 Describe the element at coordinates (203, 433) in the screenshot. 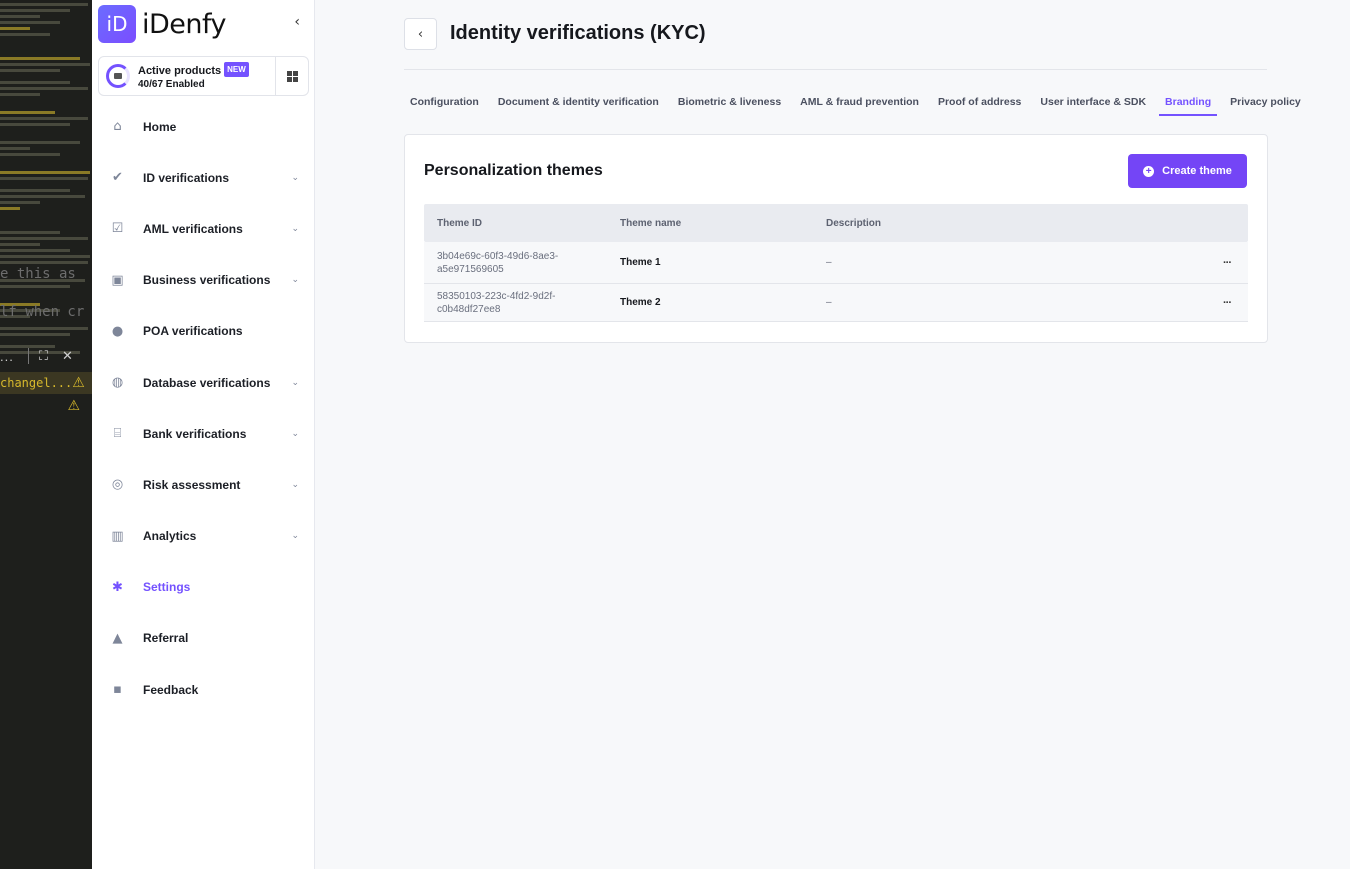

I see `sidebar-item-bank-verifications: ⌸ Bank verifications ⌄` at that location.